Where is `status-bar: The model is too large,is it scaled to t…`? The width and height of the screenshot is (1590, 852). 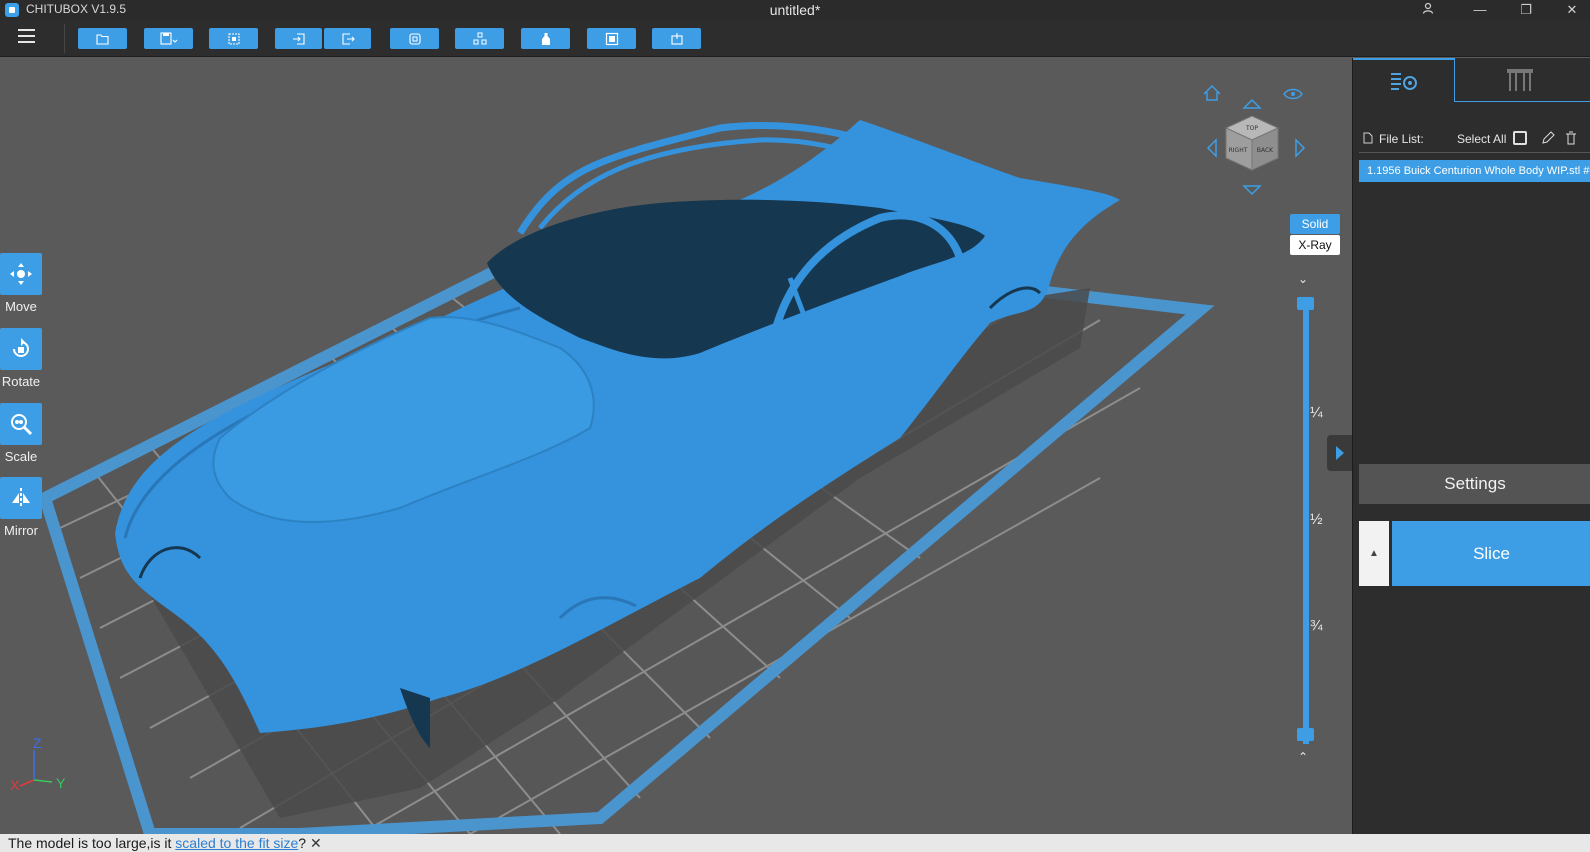
status-bar: The model is too large,is it scaled to t… is located at coordinates (795, 843).